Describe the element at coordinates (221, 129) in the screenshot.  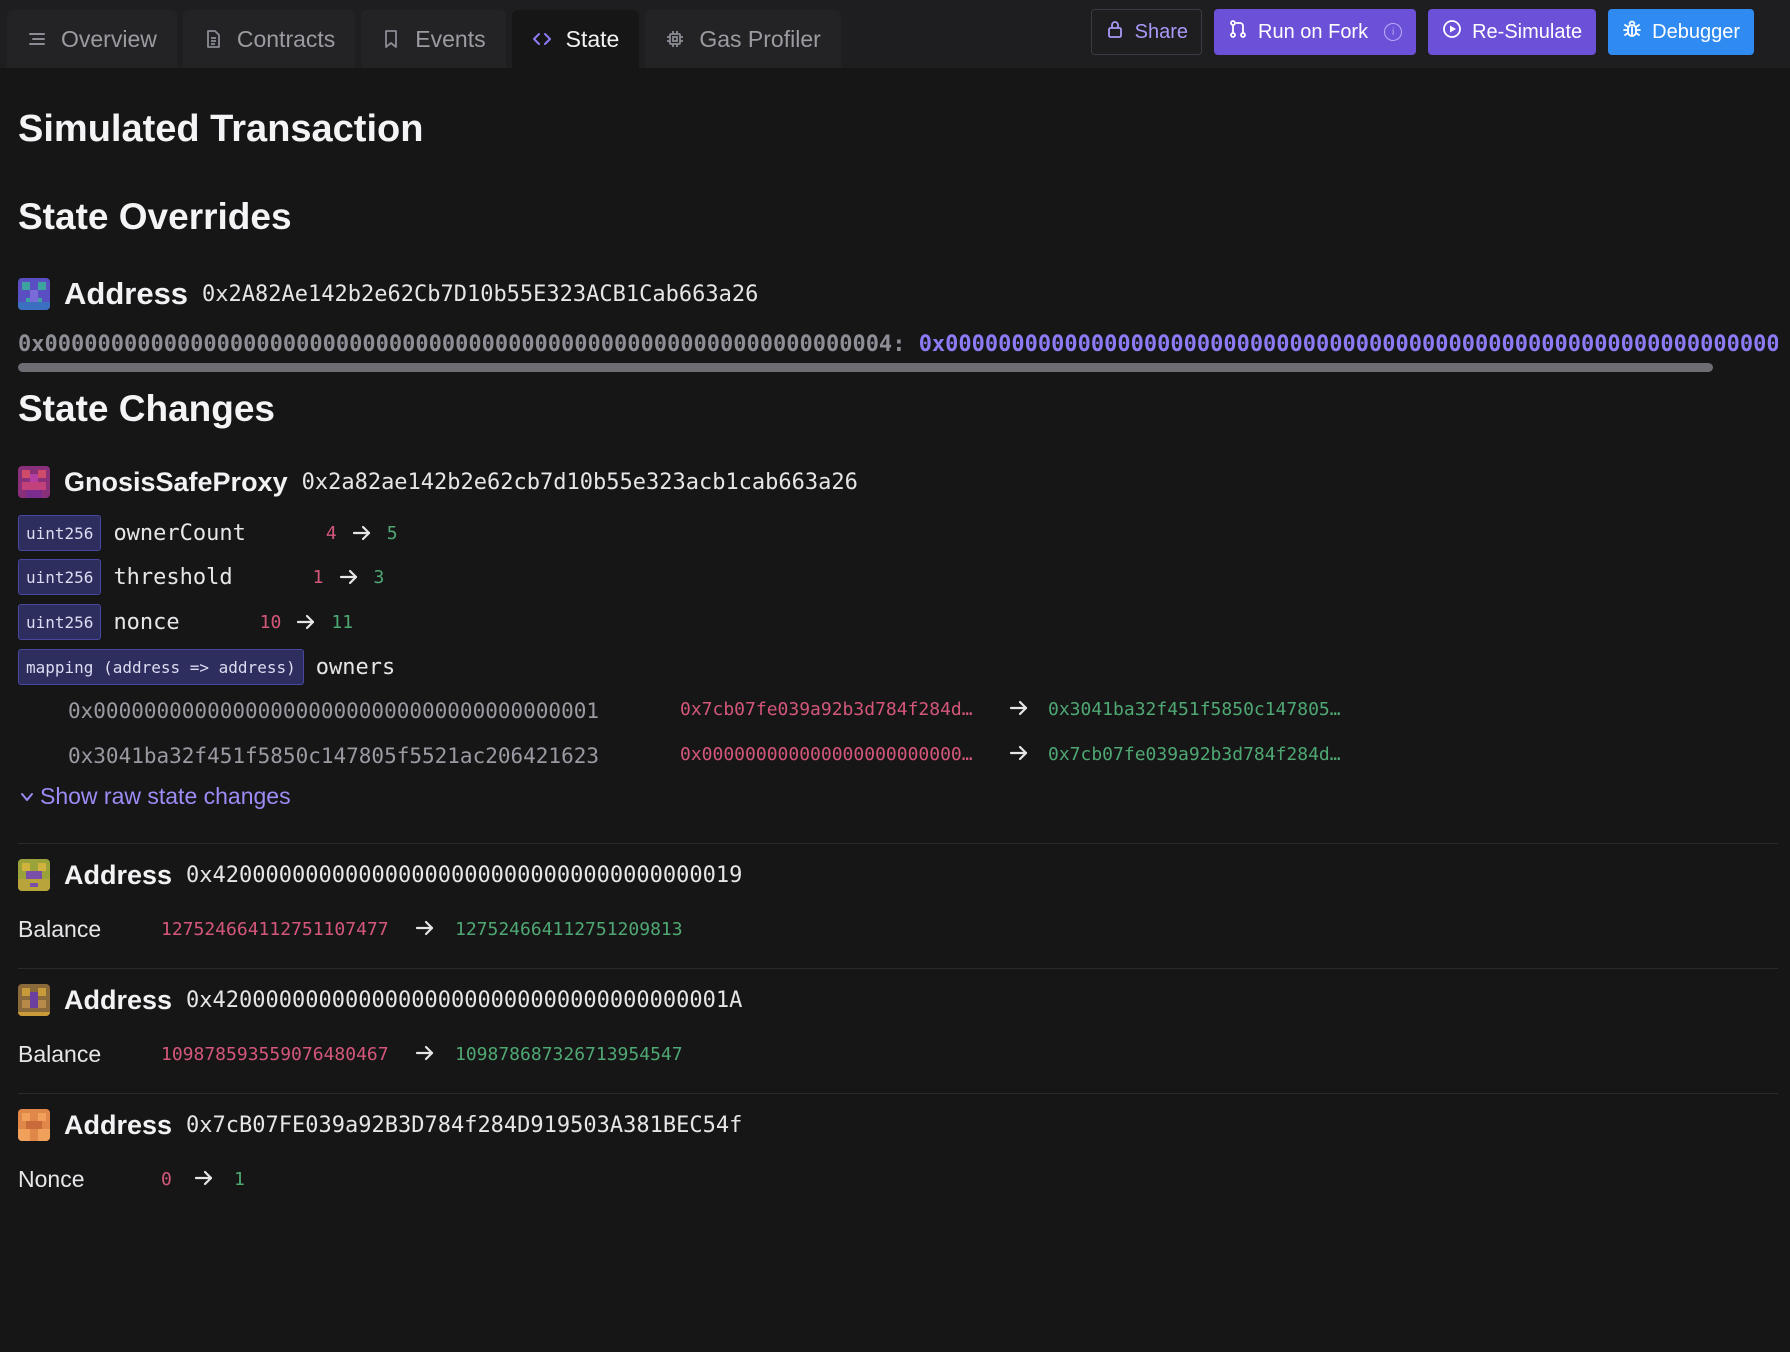
I see `page-title: Simulated Transaction` at that location.